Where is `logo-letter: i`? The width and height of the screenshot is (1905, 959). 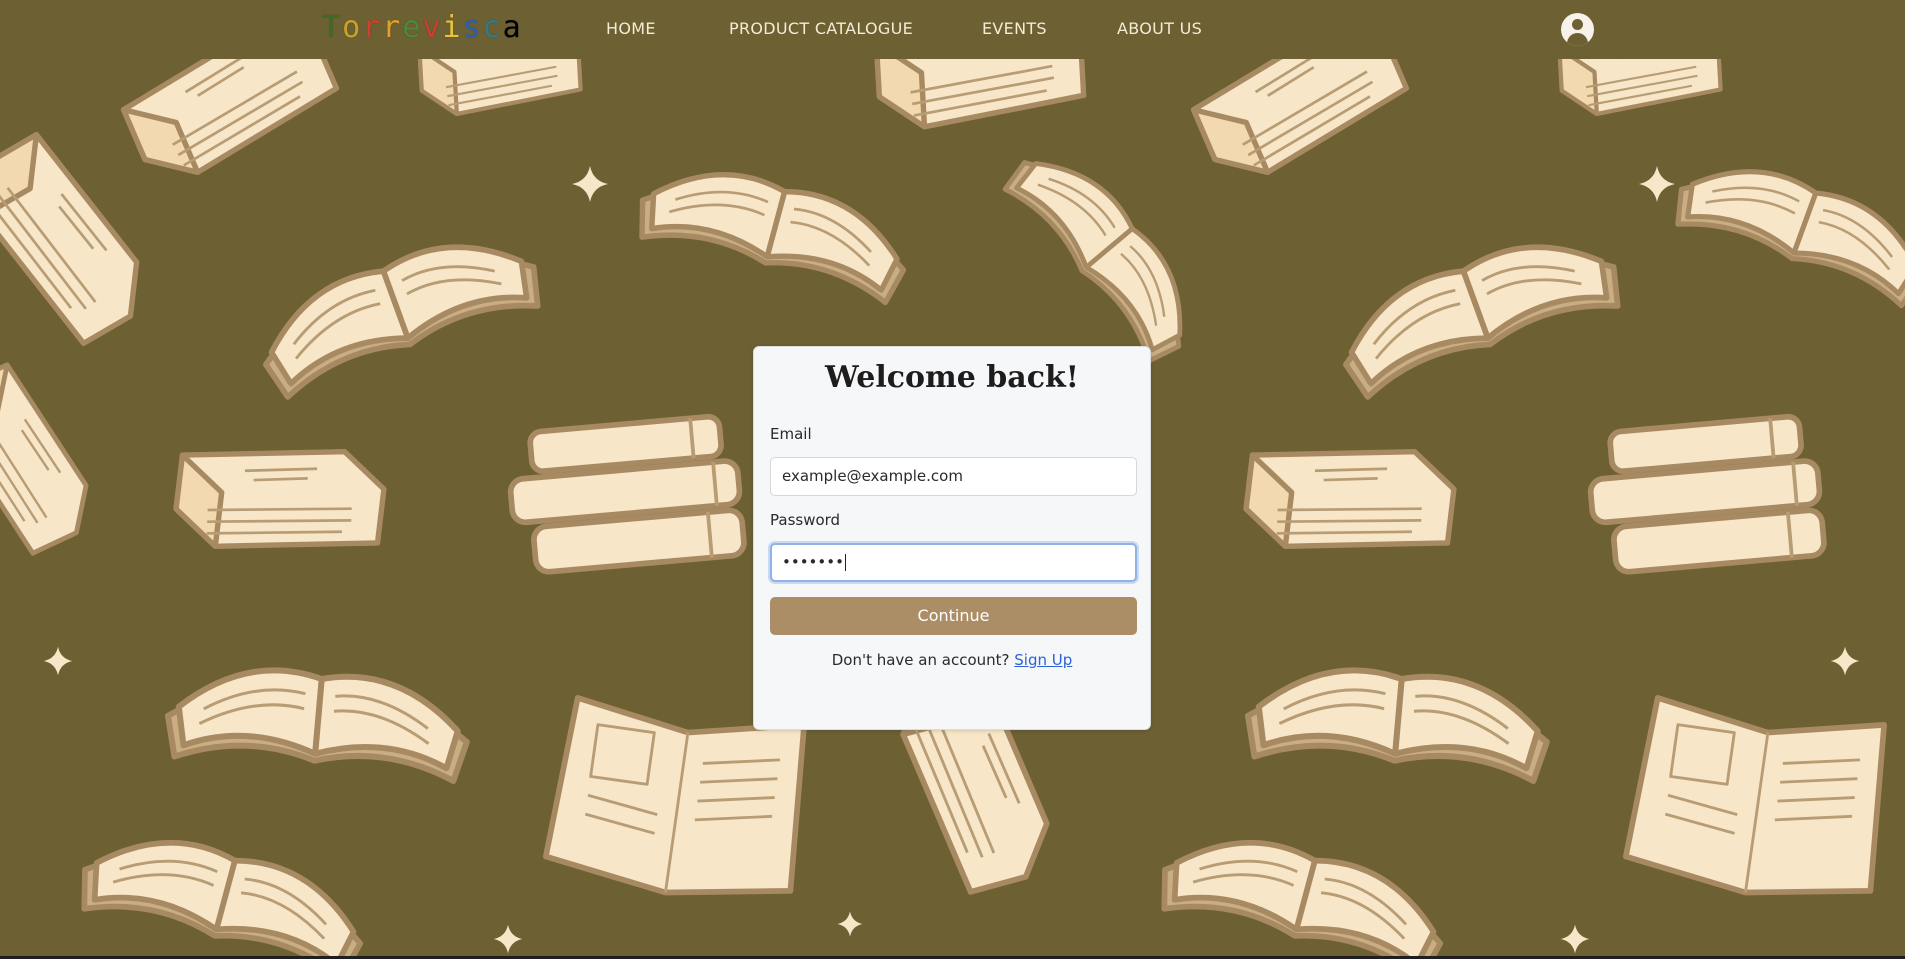
logo-letter: i is located at coordinates (452, 27).